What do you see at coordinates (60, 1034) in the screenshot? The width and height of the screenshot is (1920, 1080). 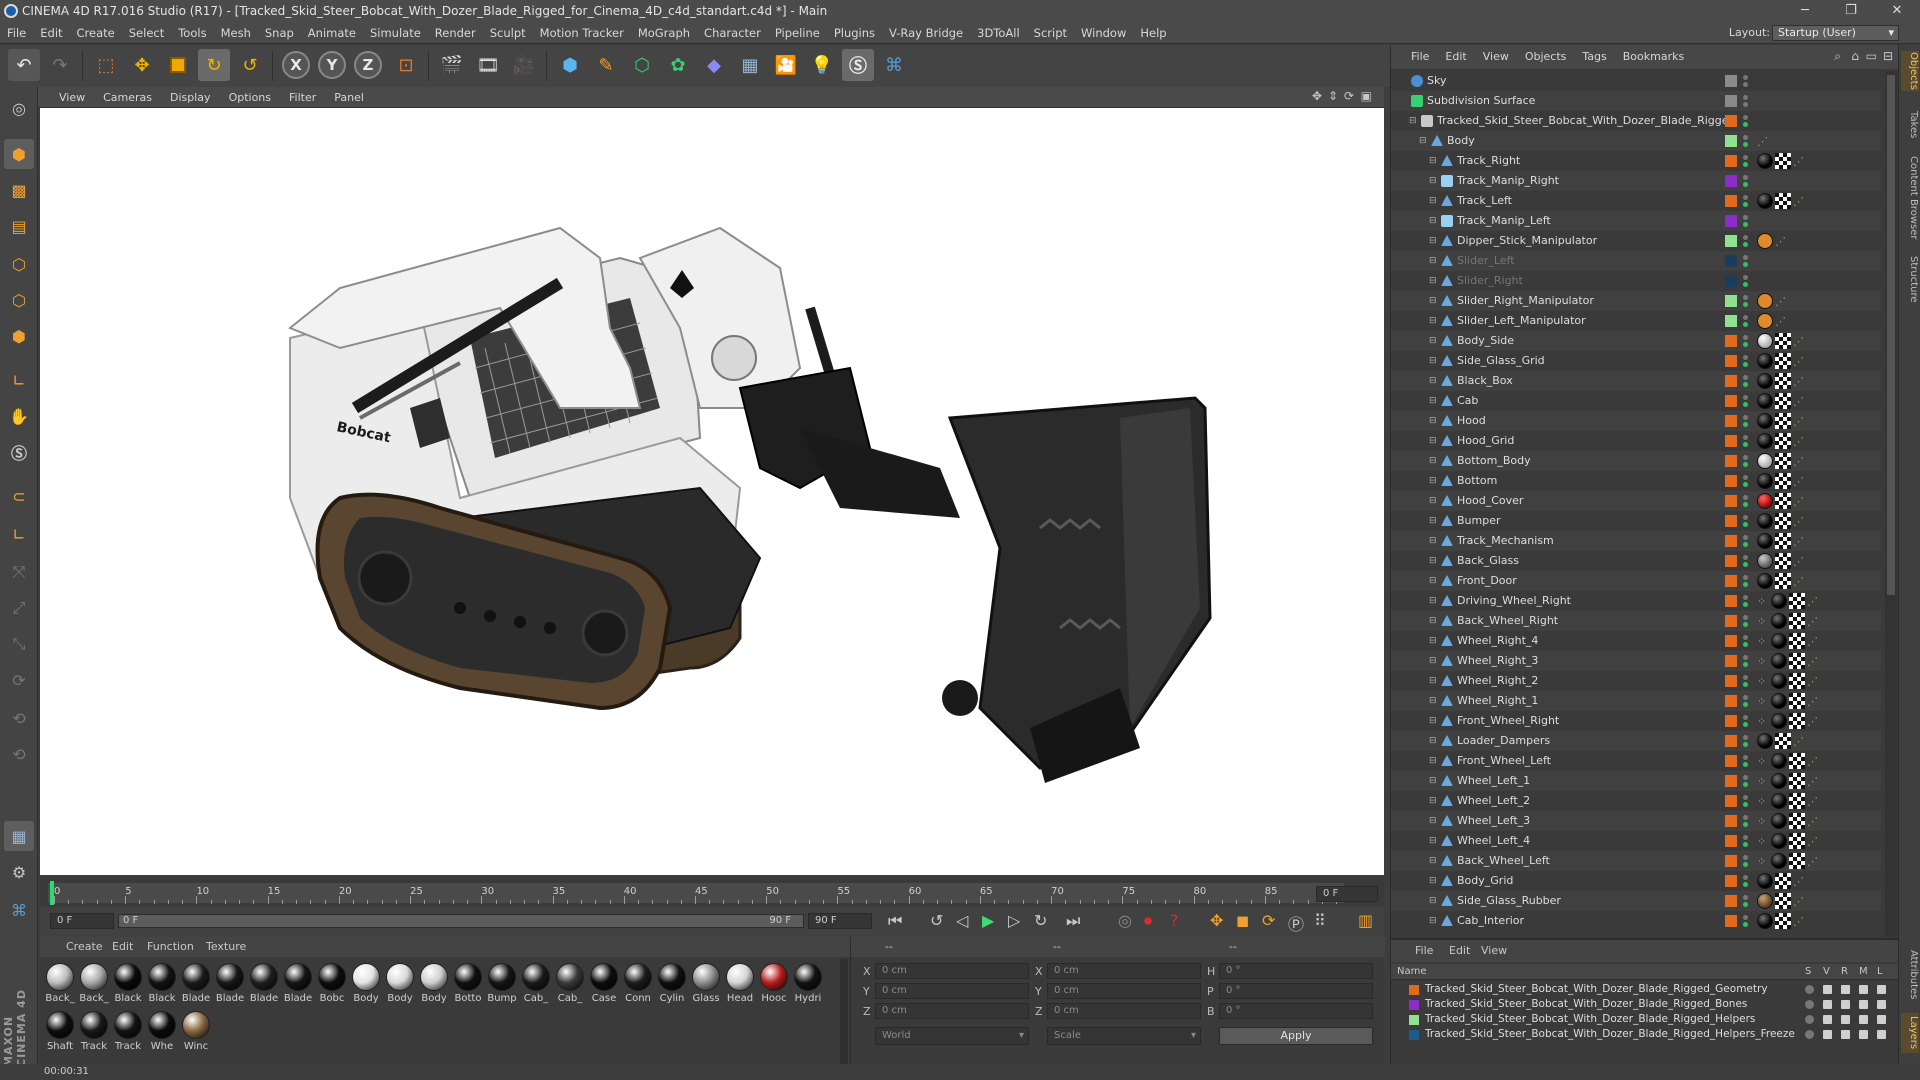 I see `material-swatch: Shaft` at bounding box center [60, 1034].